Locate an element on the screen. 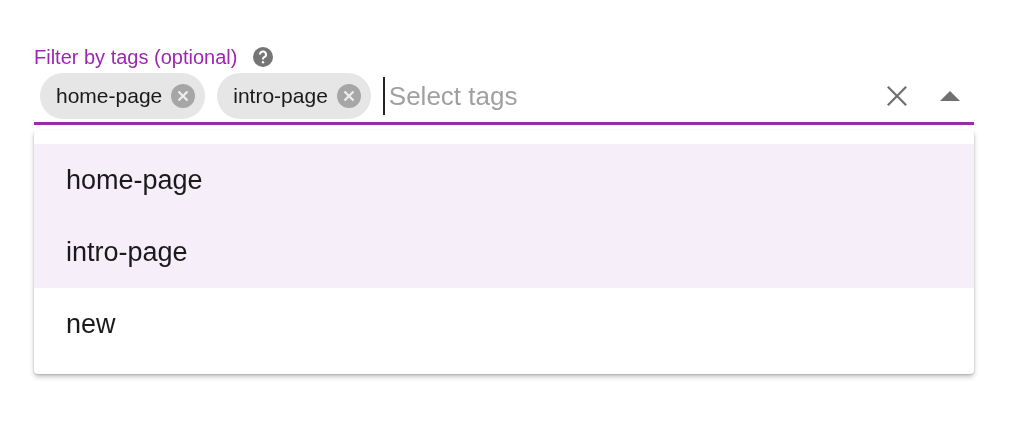 The width and height of the screenshot is (1010, 446). caret-icon is located at coordinates (950, 96).